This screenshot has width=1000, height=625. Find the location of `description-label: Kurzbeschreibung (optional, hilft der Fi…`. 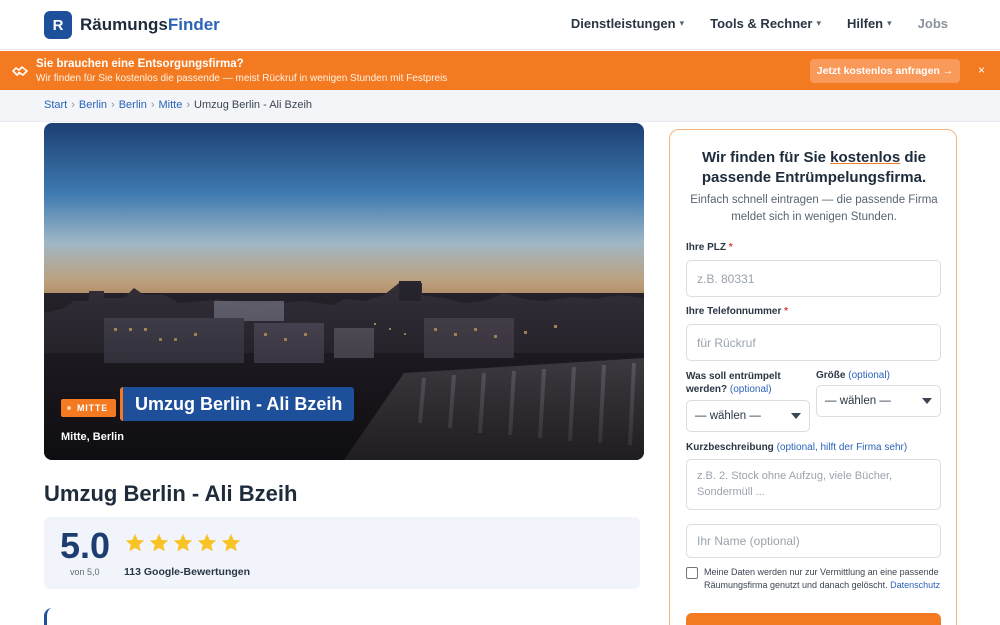

description-label: Kurzbeschreibung (optional, hilft der Fi… is located at coordinates (797, 447).